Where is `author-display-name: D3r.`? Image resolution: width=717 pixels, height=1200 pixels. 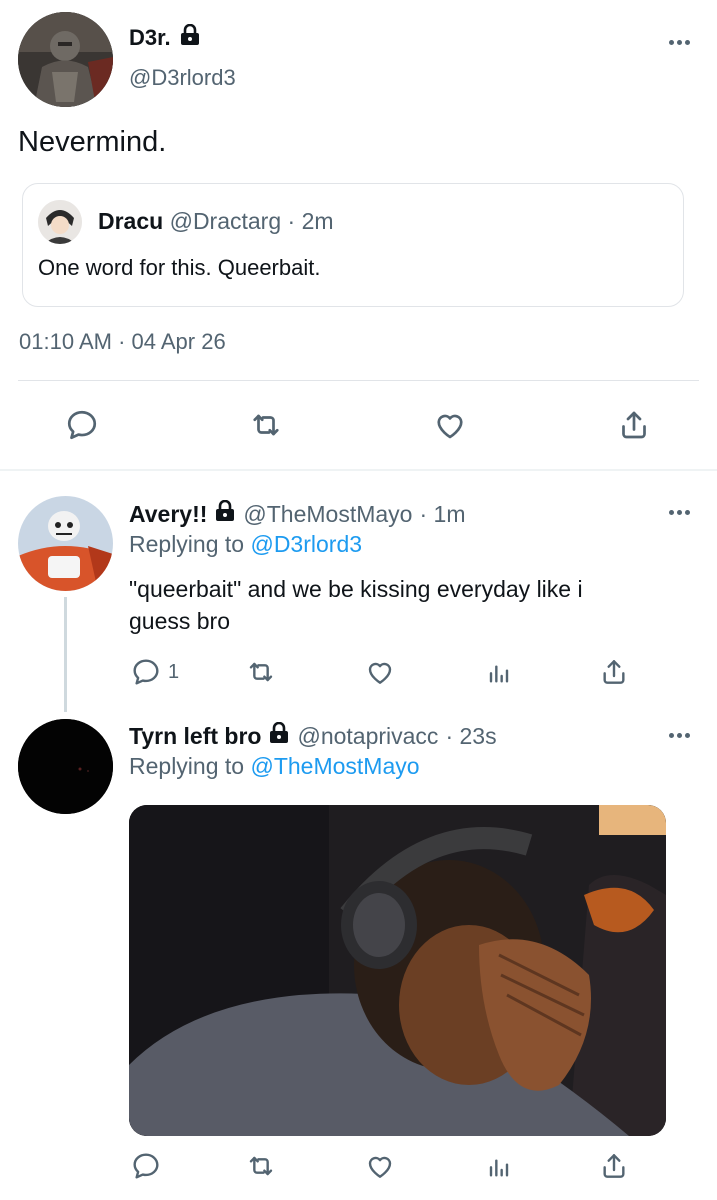 author-display-name: D3r. is located at coordinates (150, 38).